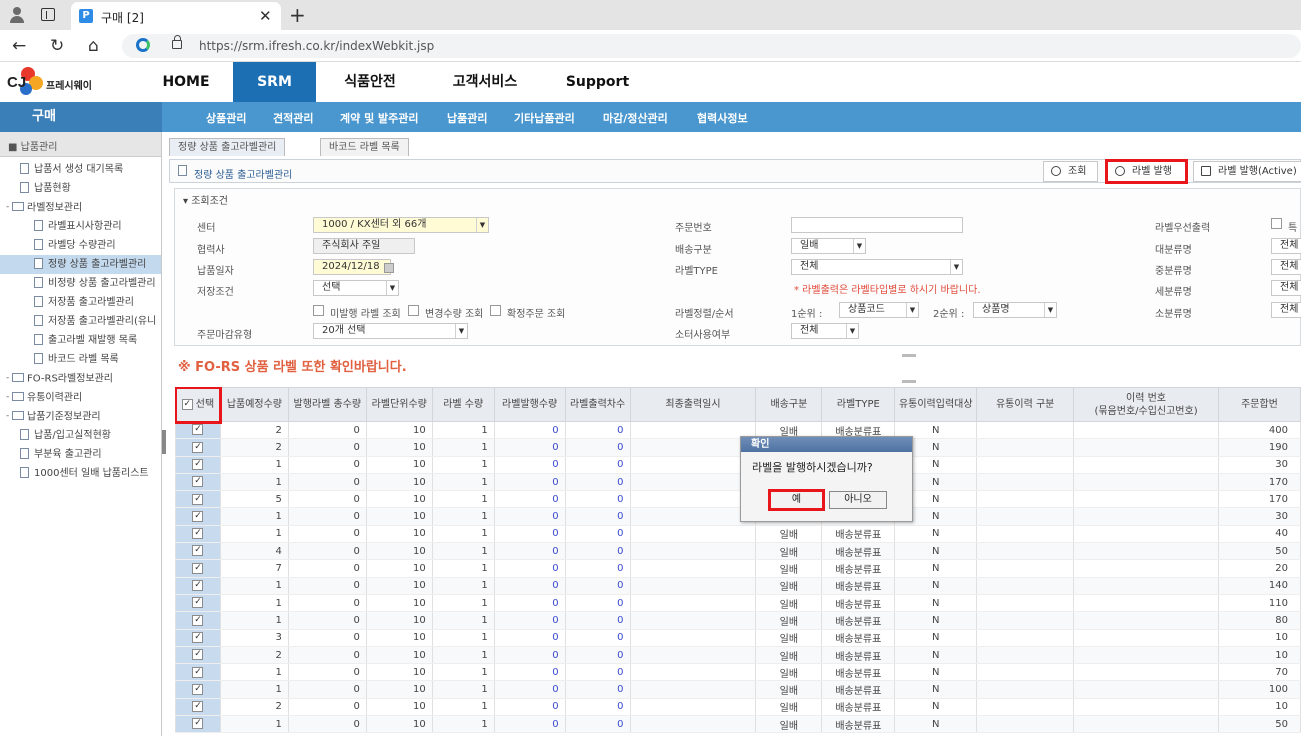 This screenshot has width=1301, height=736. What do you see at coordinates (467, 118) in the screenshot?
I see `subnav-delivery: 납품관리` at bounding box center [467, 118].